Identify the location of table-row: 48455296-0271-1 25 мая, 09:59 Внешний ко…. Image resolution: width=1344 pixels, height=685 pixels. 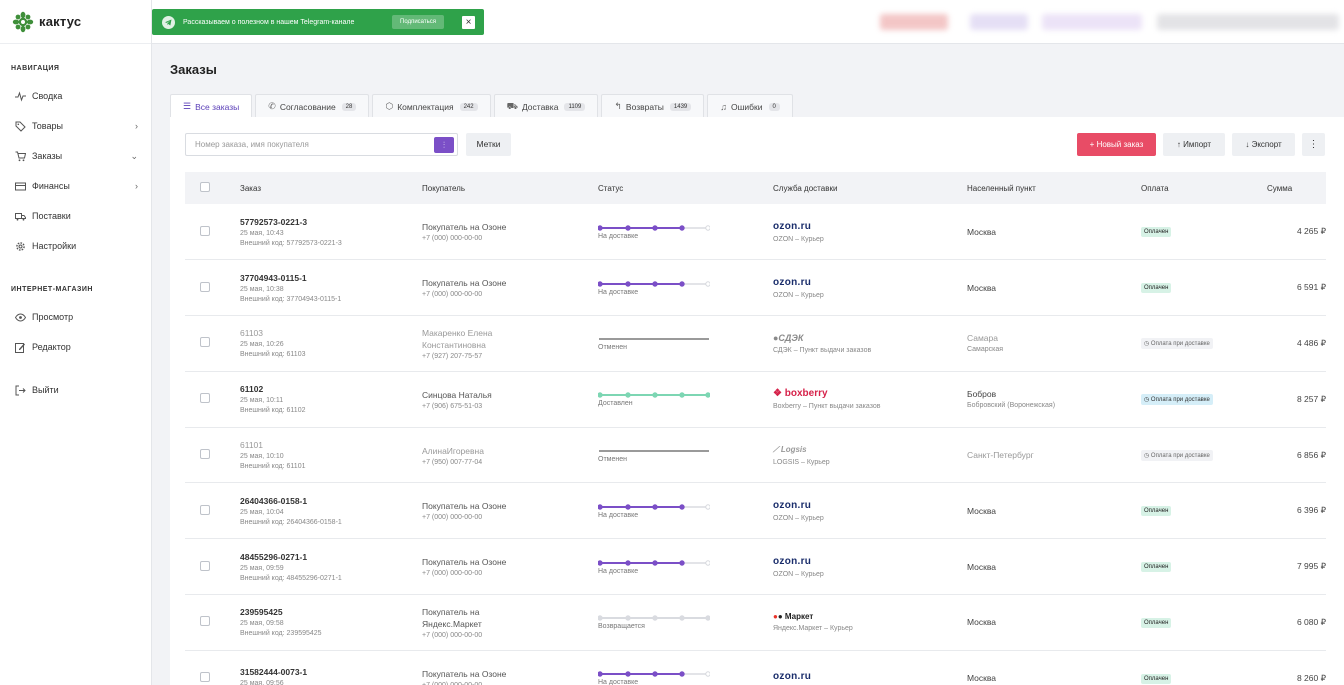
(755, 567).